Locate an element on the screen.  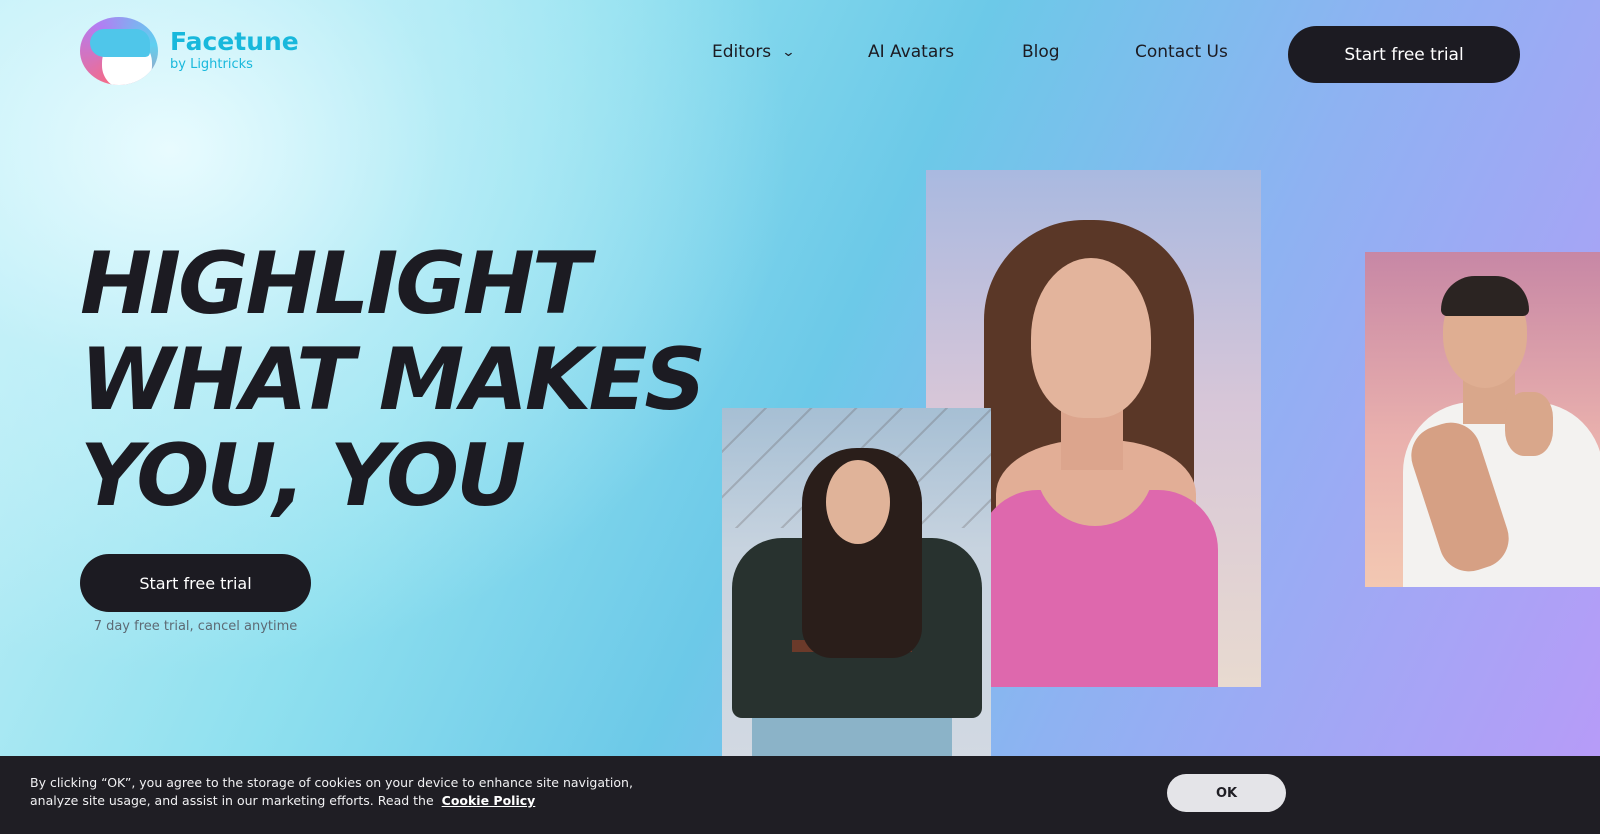
hero-title-line: WHAT MAKES is located at coordinates (393, 380).